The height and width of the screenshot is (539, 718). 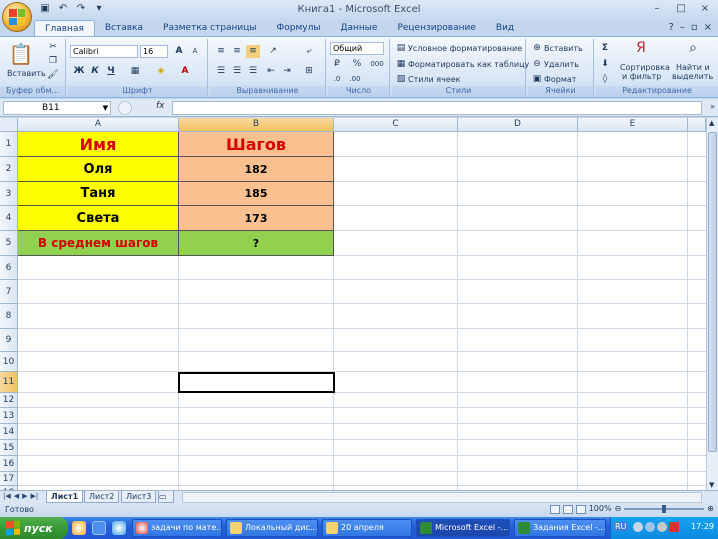 I want to click on cell-a2: Оля, so click(x=98, y=169).